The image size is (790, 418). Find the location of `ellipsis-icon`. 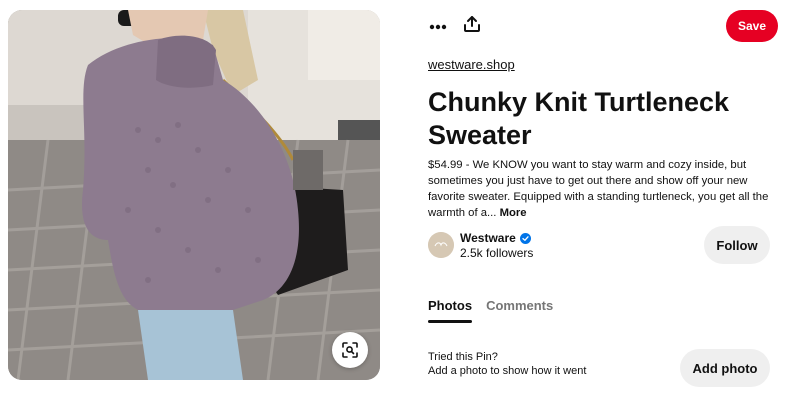

ellipsis-icon is located at coordinates (438, 26).